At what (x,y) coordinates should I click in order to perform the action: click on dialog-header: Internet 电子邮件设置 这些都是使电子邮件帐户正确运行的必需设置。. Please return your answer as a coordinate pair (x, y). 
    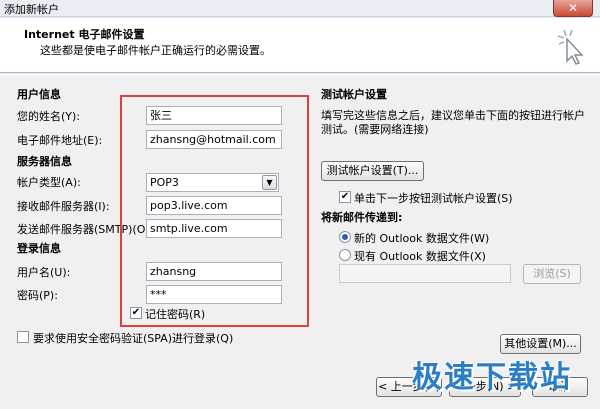
    Looking at the image, I should click on (300, 45).